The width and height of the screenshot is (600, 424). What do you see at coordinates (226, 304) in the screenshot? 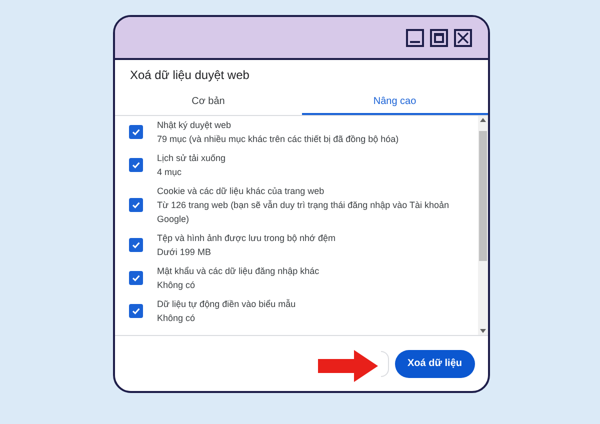
I see `item-label: Dữ liệu tự động điền vào biểu mẫu` at bounding box center [226, 304].